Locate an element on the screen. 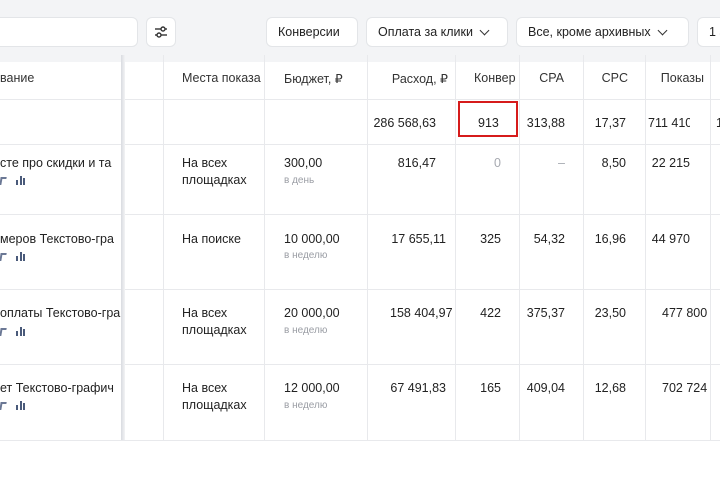 The width and height of the screenshot is (720, 480). total-cpa: 313,88 is located at coordinates (545, 123).